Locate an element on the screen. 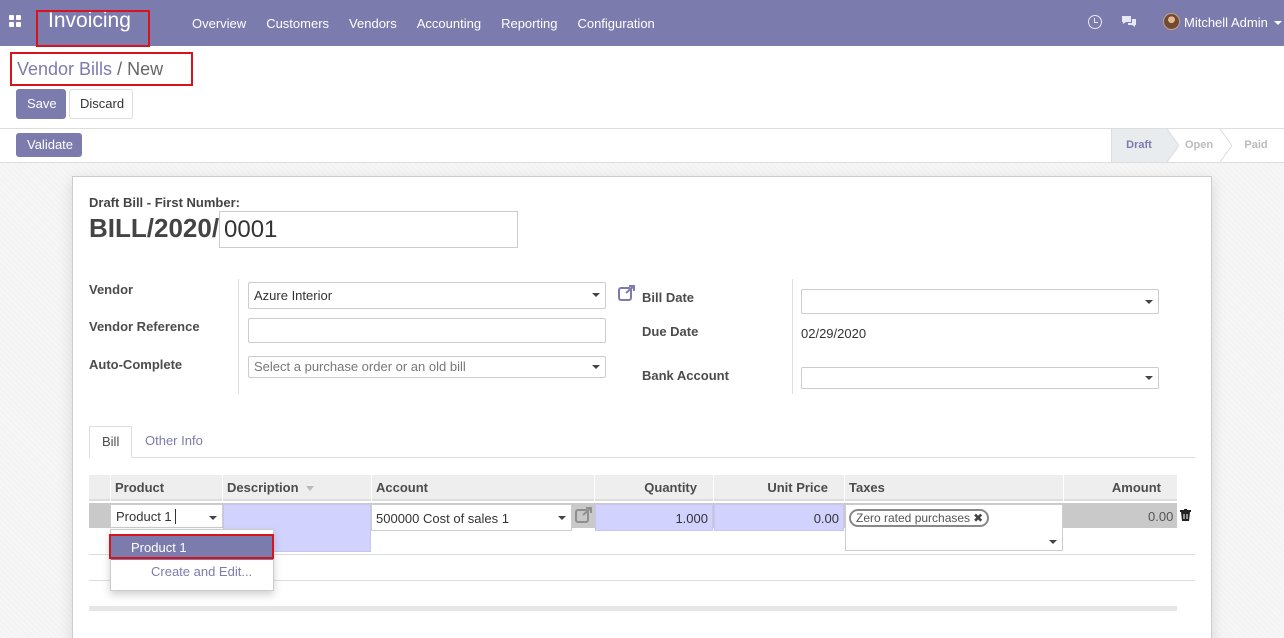 The height and width of the screenshot is (638, 1284). vendor-field: Azure Interior is located at coordinates (427, 295).